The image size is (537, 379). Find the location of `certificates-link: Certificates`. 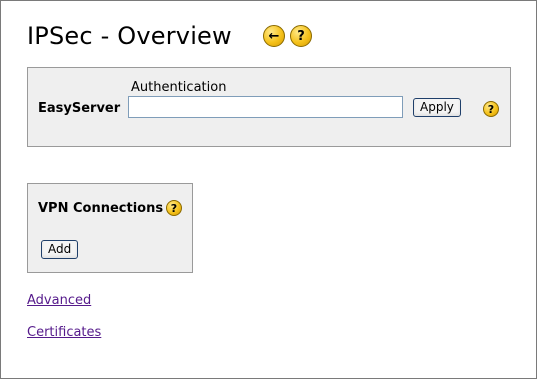

certificates-link: Certificates is located at coordinates (64, 332).